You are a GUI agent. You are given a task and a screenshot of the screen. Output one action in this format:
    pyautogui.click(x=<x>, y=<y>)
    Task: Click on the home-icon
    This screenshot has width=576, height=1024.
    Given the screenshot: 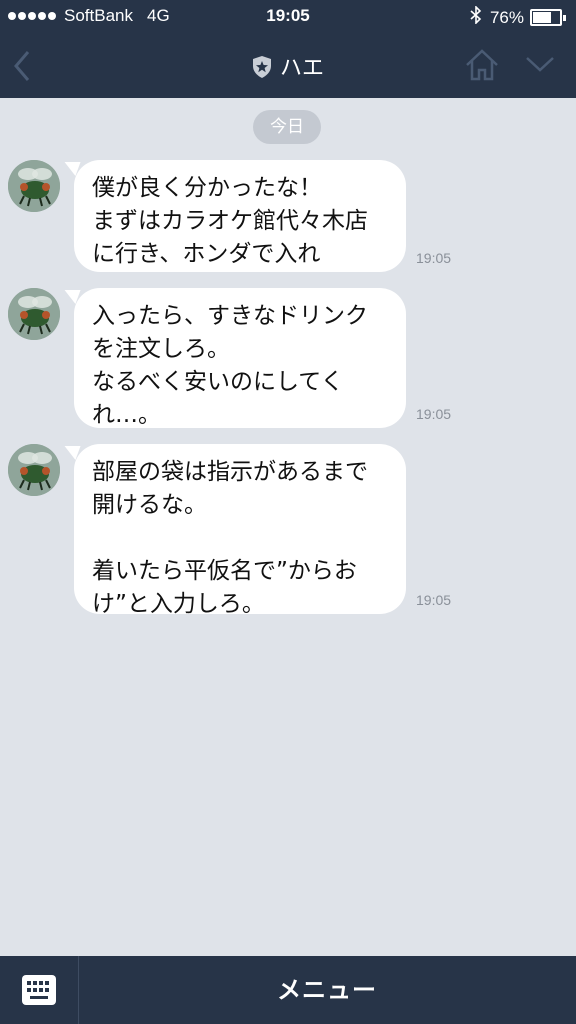 What is the action you would take?
    pyautogui.click(x=482, y=67)
    